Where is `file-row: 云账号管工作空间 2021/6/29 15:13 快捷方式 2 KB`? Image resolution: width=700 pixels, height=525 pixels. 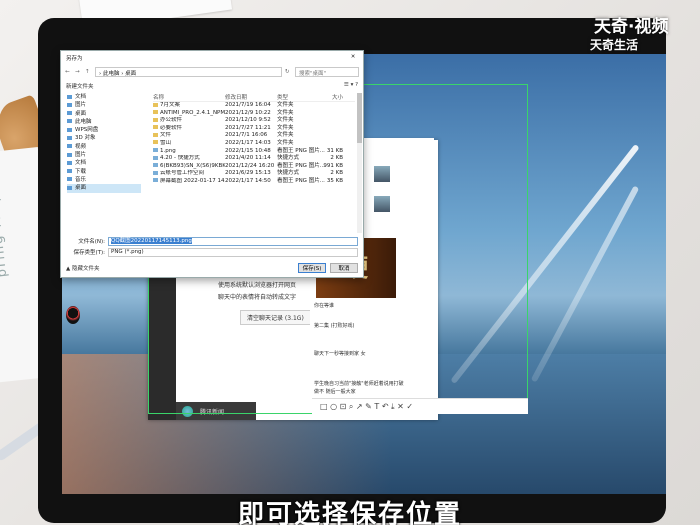 file-row: 云账号管工作空间 2021/6/29 15:13 快捷方式 2 KB is located at coordinates (254, 174).